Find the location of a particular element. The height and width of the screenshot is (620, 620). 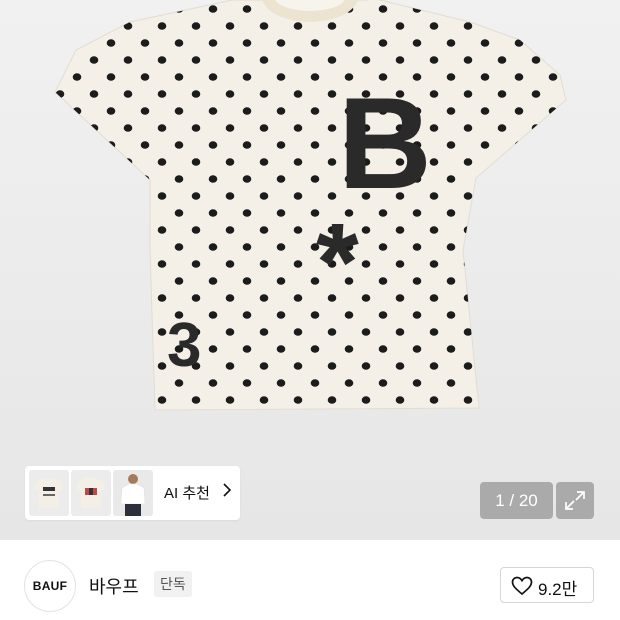

ai-recommendation-strip: AI 추천 is located at coordinates (132, 493).